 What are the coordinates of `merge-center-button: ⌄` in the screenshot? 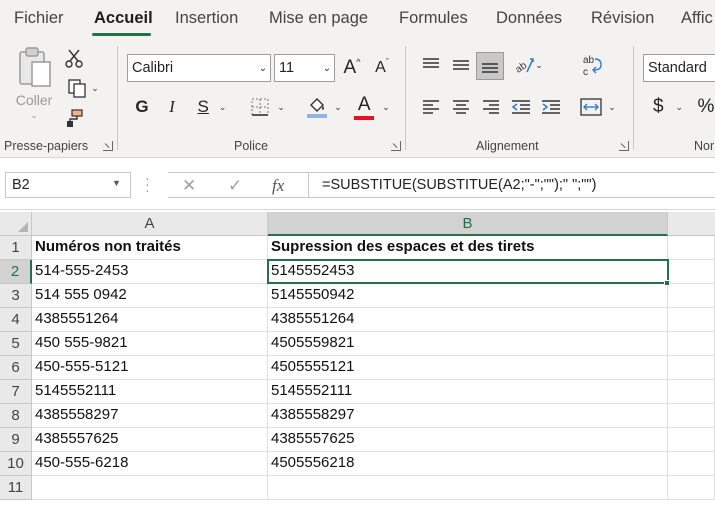 It's located at (598, 107).